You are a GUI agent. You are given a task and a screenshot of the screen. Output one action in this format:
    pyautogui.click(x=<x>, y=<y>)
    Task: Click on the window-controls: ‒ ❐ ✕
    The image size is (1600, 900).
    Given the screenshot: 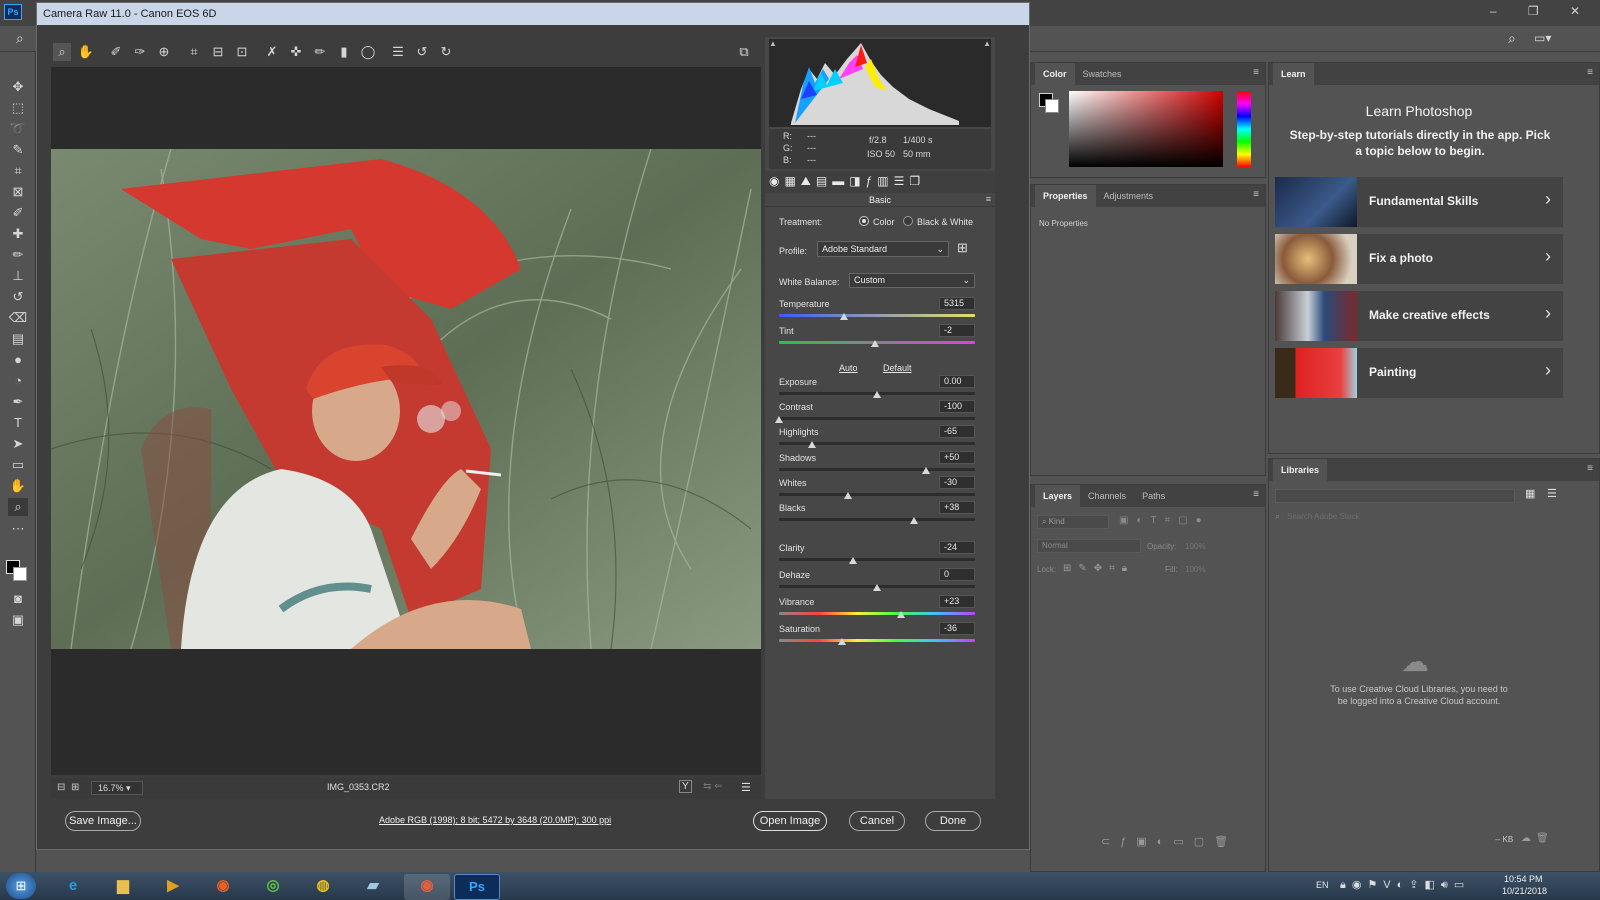 What is the action you would take?
    pyautogui.click(x=1542, y=11)
    